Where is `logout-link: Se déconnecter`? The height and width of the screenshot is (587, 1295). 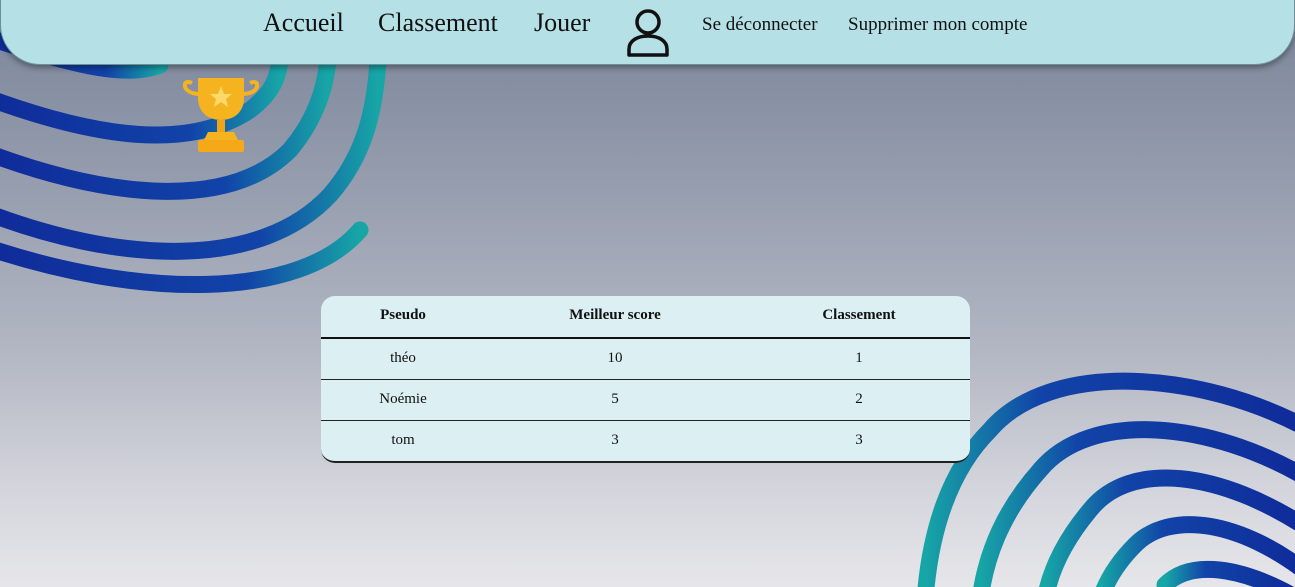 logout-link: Se déconnecter is located at coordinates (760, 25).